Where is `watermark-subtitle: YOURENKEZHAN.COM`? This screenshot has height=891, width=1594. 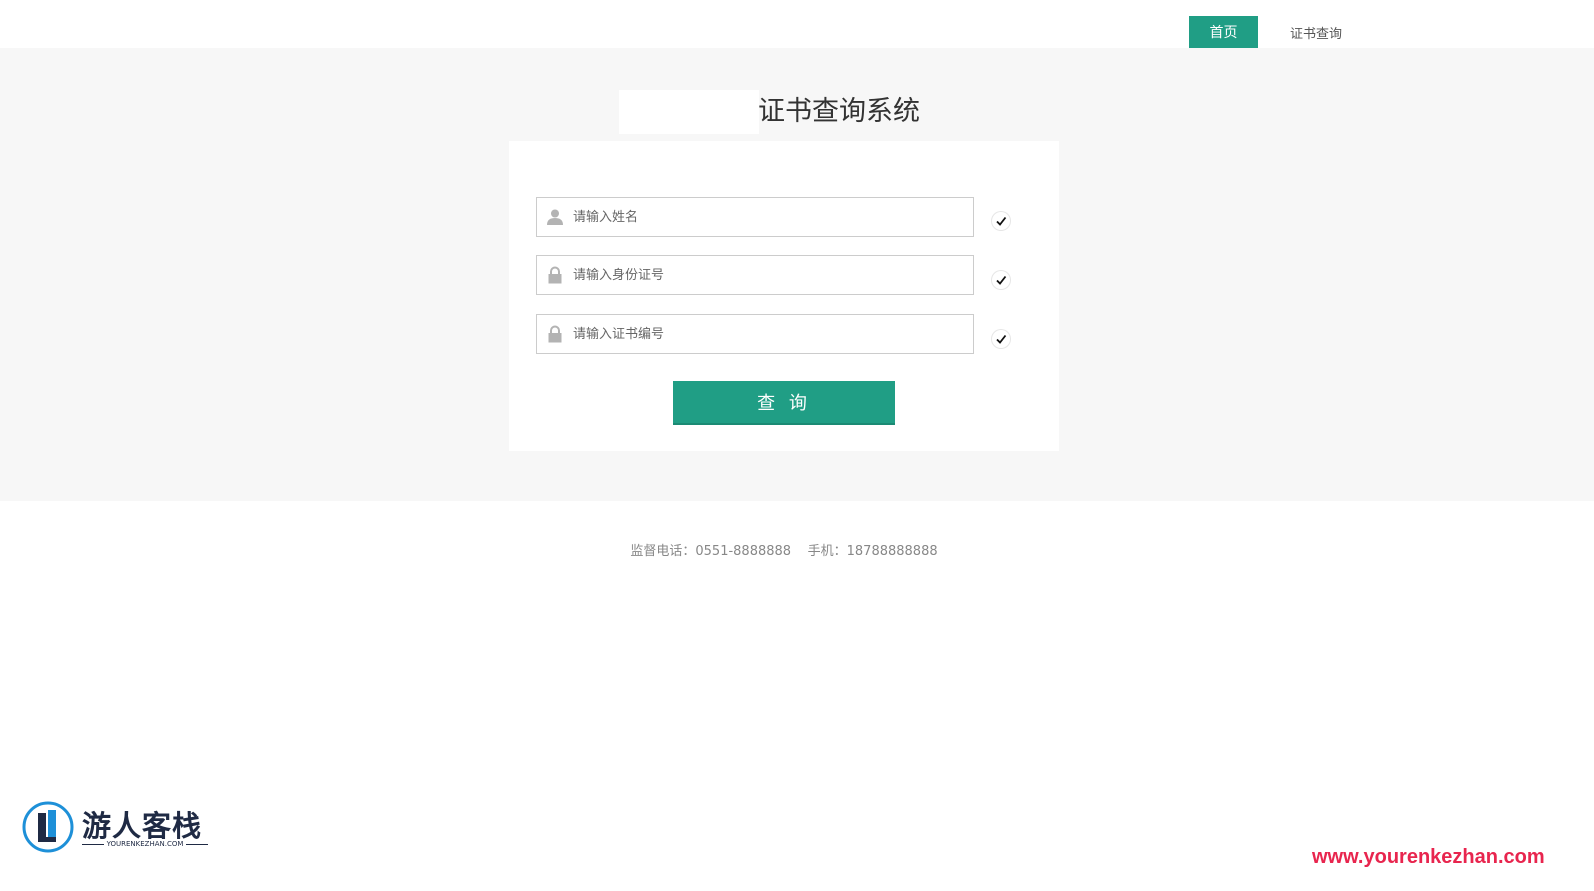 watermark-subtitle: YOURENKEZHAN.COM is located at coordinates (145, 844).